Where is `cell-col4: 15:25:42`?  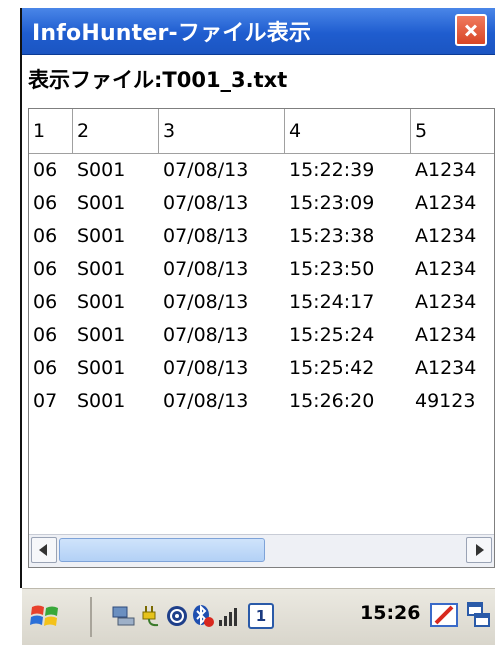 cell-col4: 15:25:42 is located at coordinates (332, 368).